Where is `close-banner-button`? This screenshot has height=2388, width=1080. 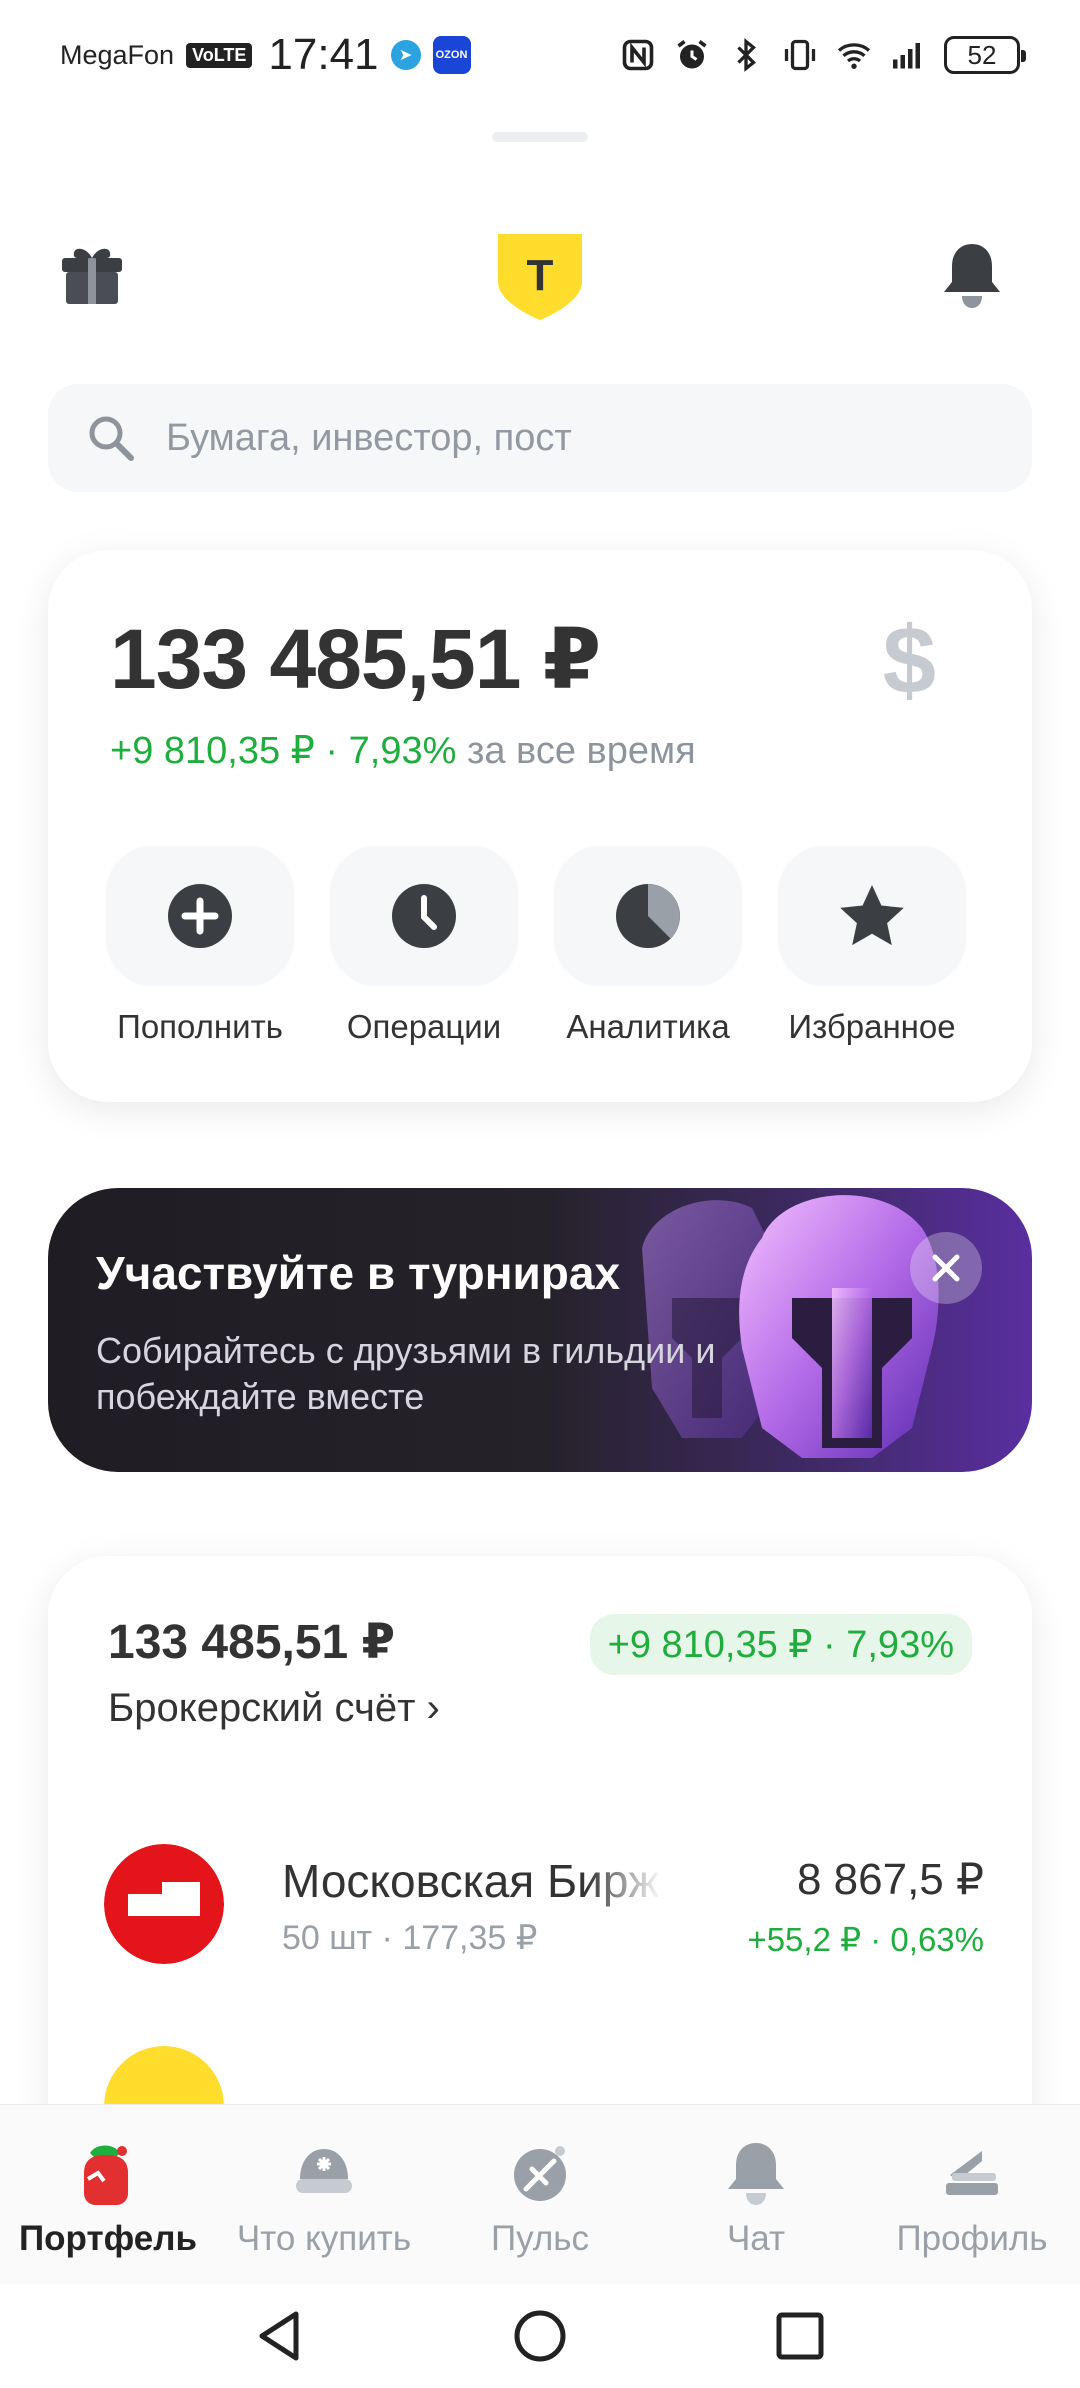
close-banner-button is located at coordinates (946, 1268).